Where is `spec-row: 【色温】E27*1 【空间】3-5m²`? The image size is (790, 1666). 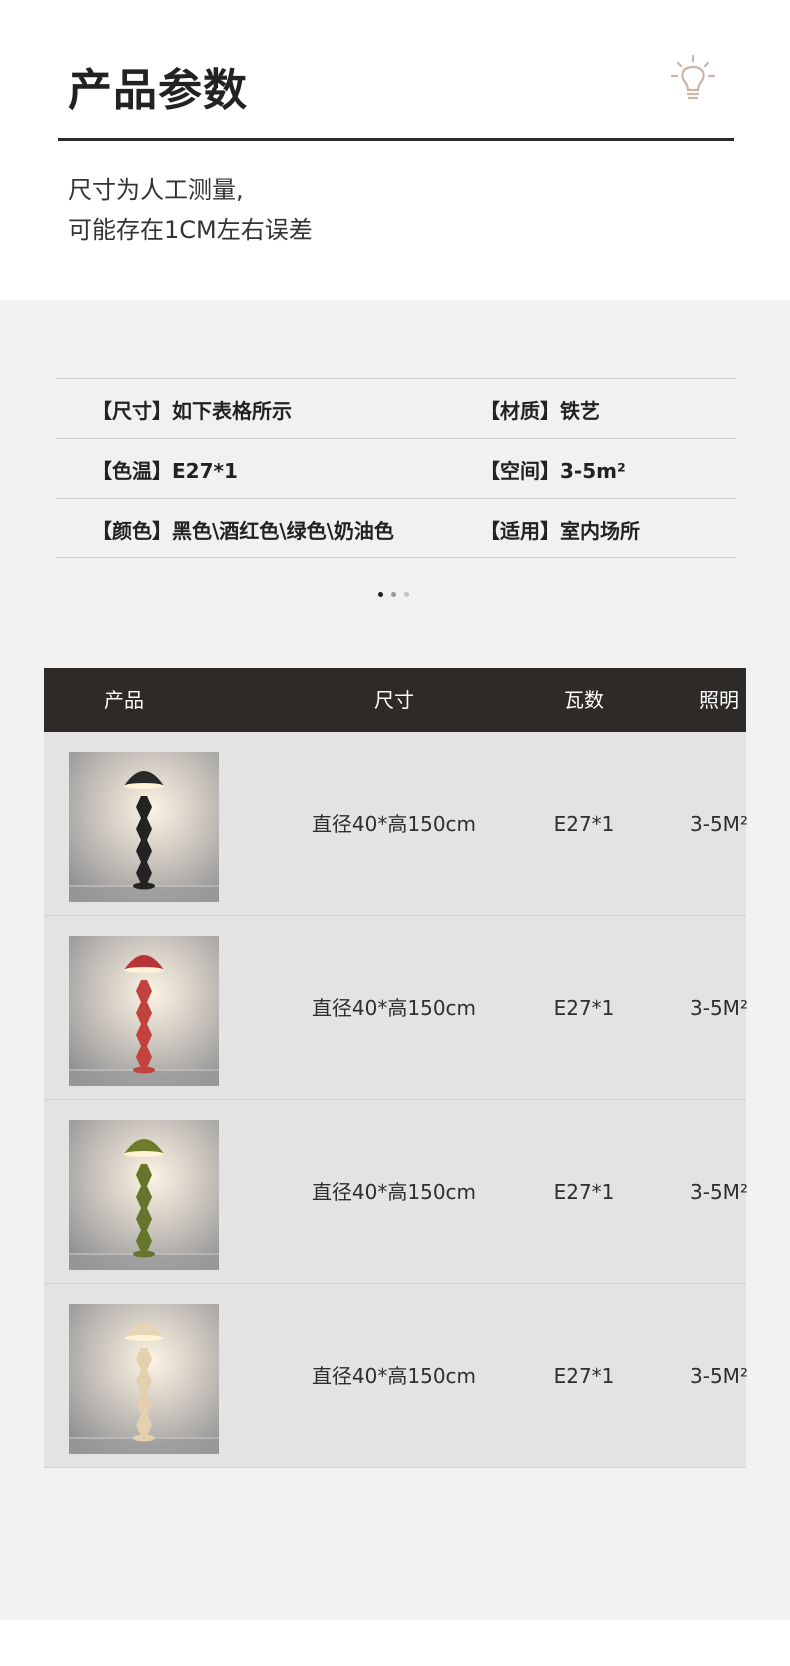
spec-row: 【色温】E27*1 【空间】3-5m² is located at coordinates (396, 468).